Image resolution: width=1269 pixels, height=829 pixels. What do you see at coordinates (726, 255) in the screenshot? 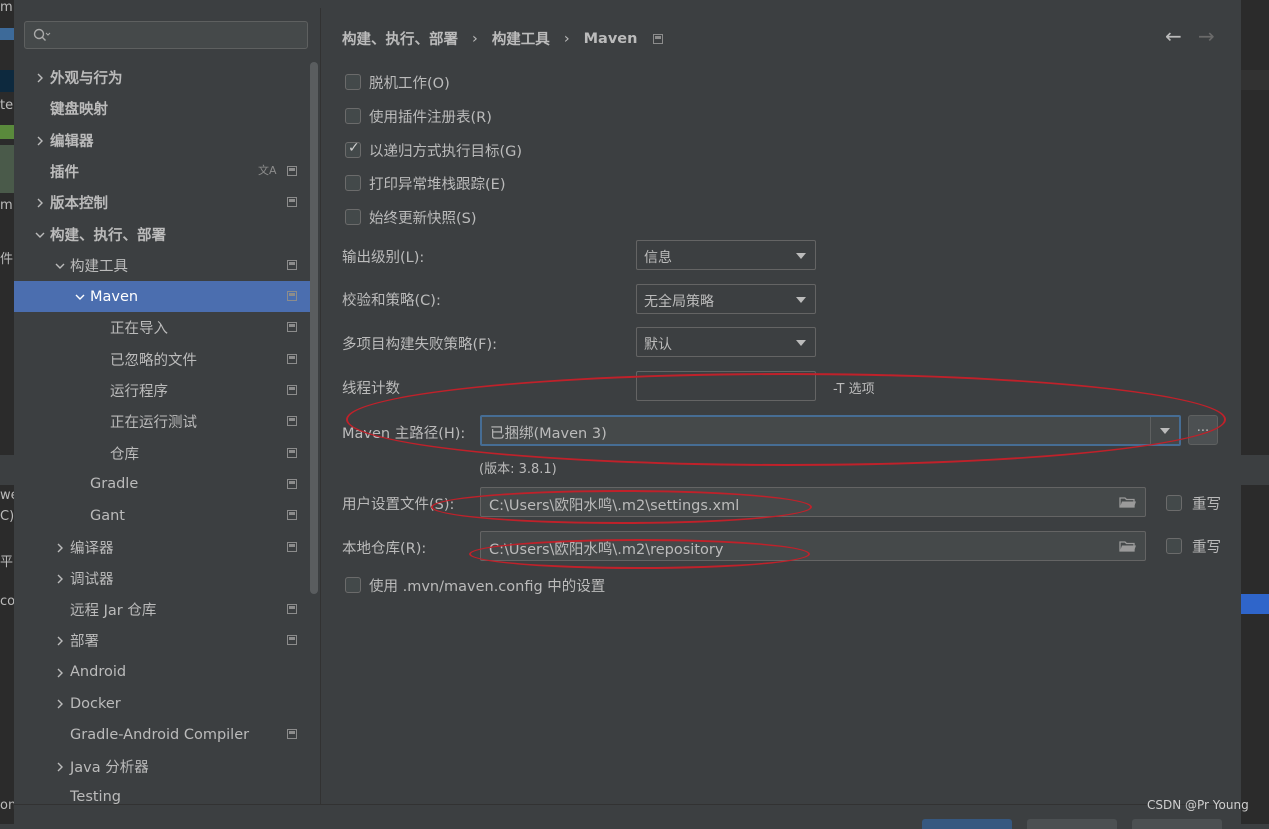
I see `output-level-select: 信息` at bounding box center [726, 255].